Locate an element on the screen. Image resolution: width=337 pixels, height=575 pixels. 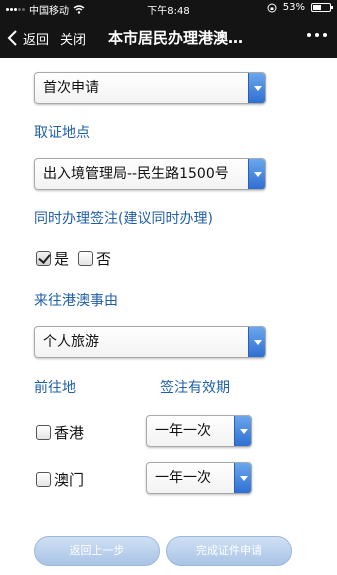
back-button: 返回 is located at coordinates (27, 38).